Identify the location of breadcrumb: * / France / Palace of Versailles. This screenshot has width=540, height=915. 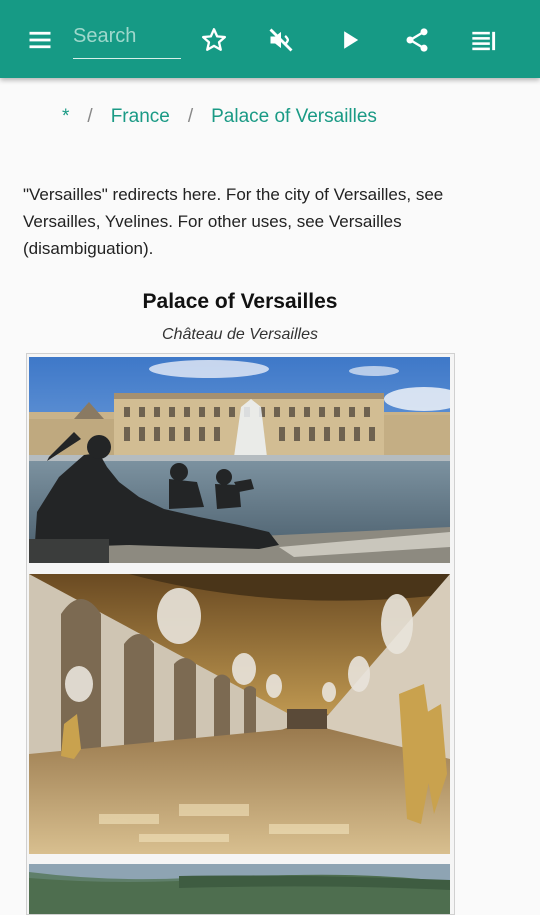
(219, 117).